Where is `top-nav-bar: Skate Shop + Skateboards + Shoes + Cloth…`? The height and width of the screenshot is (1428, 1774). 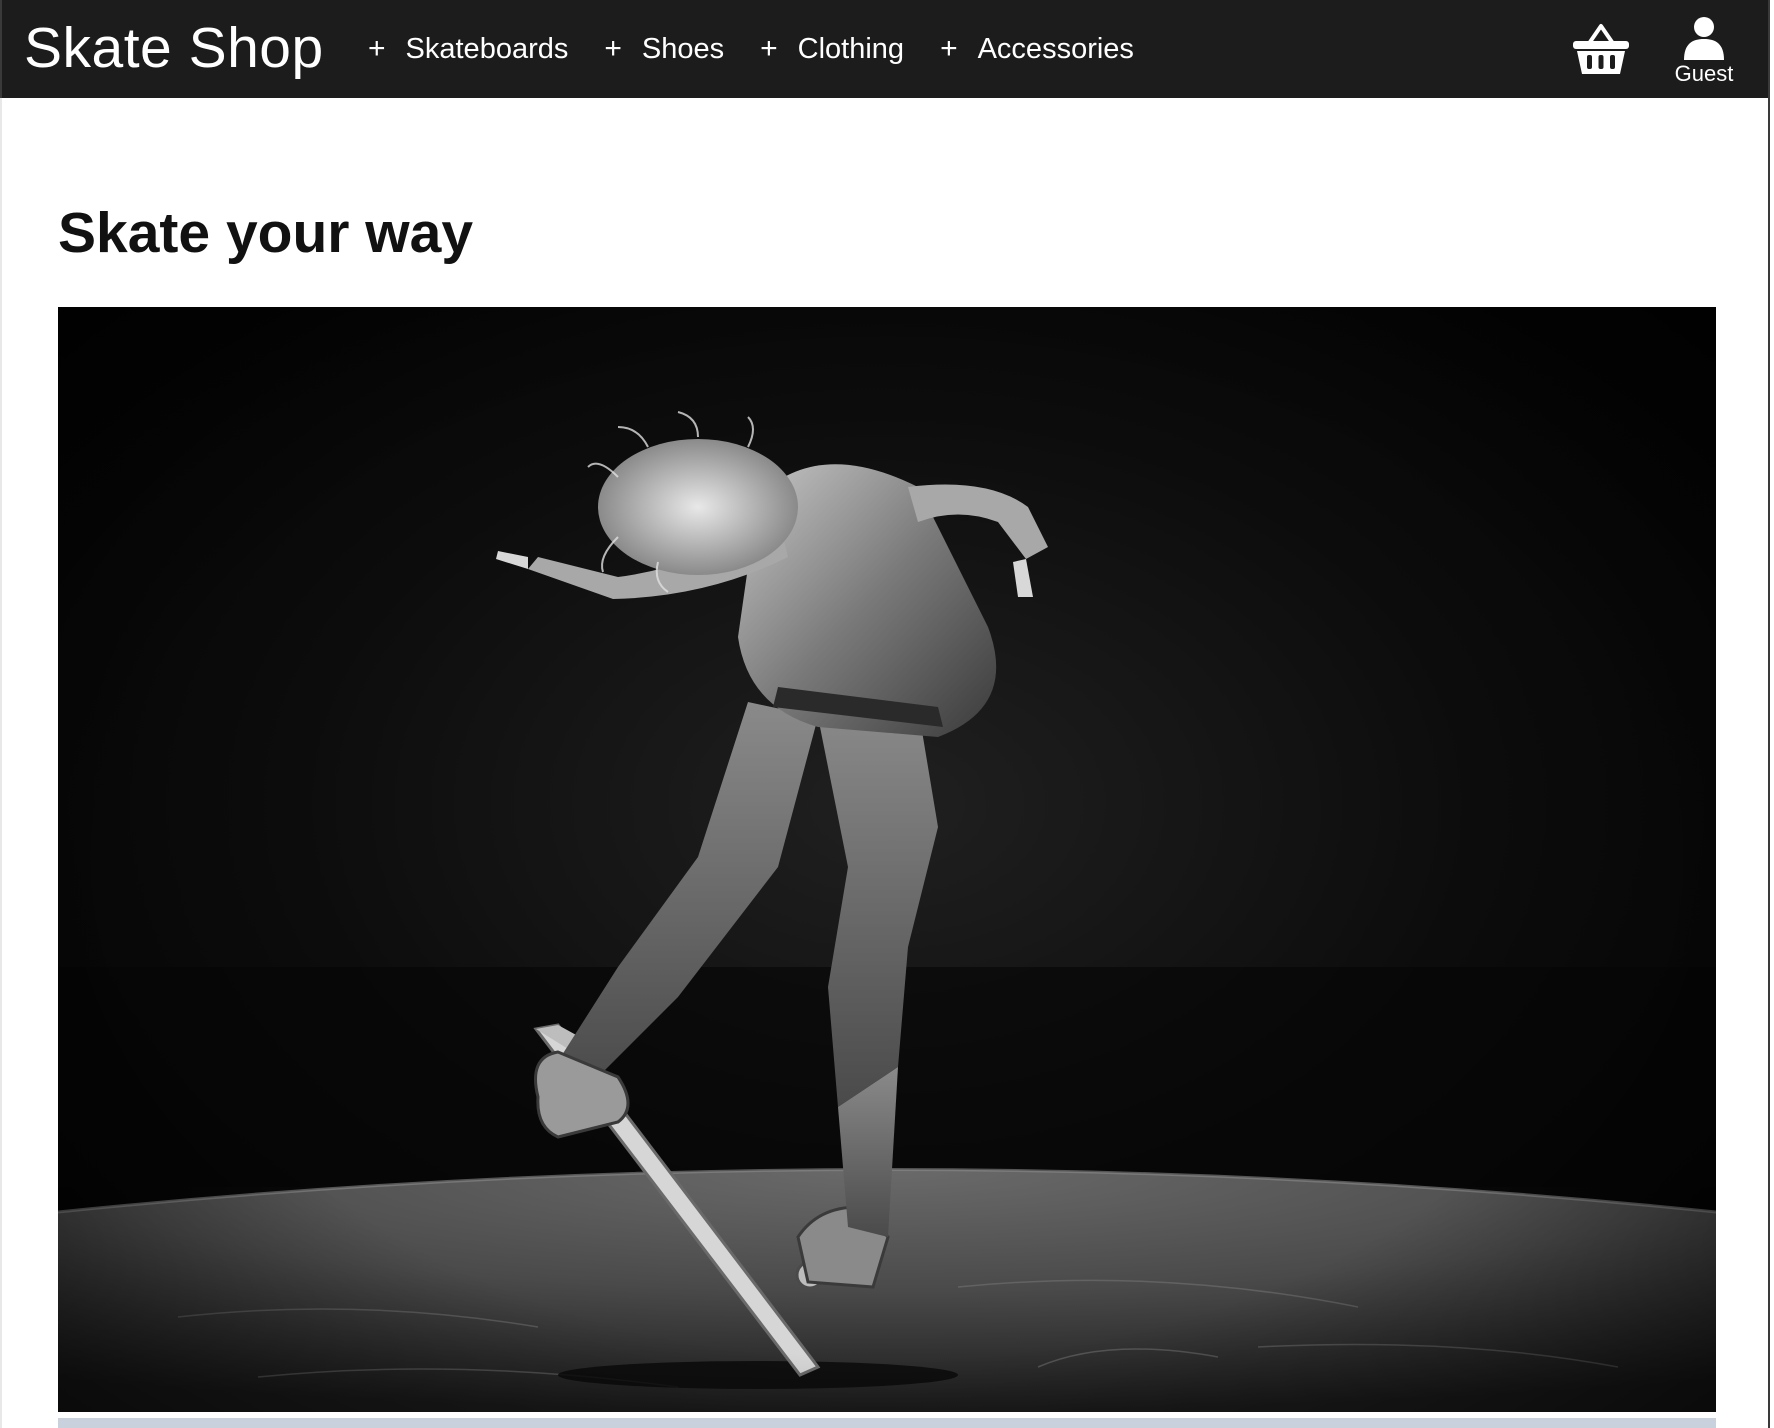
top-nav-bar: Skate Shop + Skateboards + Shoes + Cloth… is located at coordinates (885, 49).